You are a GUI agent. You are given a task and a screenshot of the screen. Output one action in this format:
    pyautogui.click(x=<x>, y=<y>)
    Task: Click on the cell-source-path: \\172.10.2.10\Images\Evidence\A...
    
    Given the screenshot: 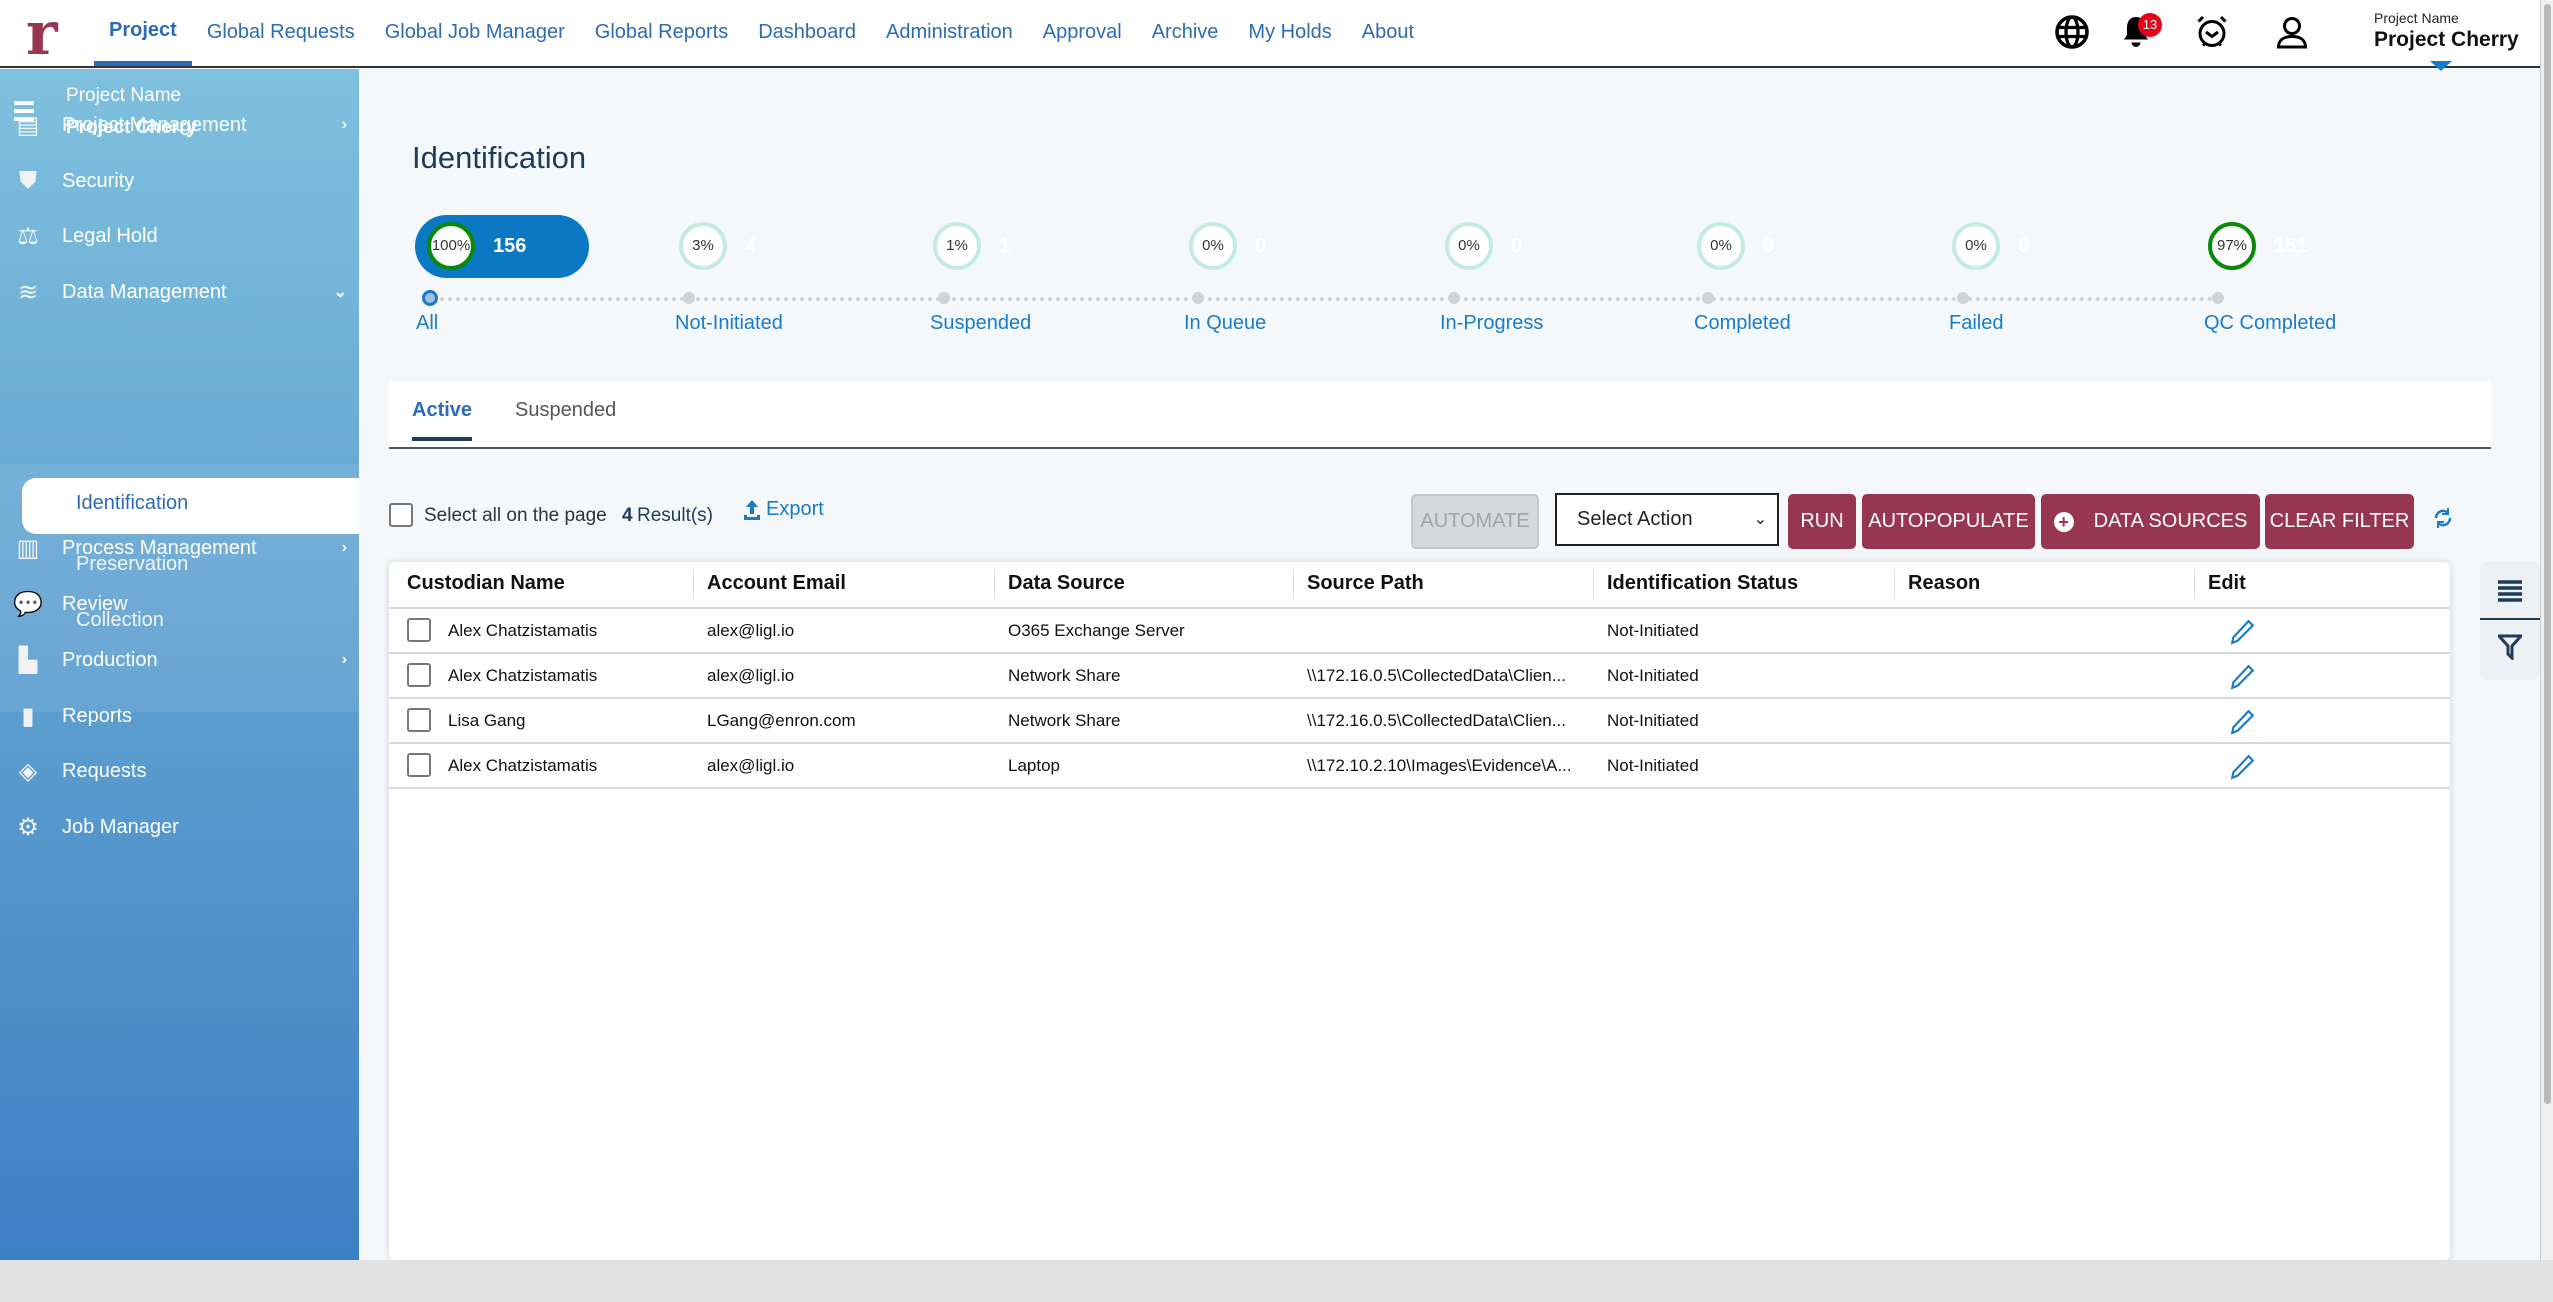 What is the action you would take?
    pyautogui.click(x=1439, y=765)
    